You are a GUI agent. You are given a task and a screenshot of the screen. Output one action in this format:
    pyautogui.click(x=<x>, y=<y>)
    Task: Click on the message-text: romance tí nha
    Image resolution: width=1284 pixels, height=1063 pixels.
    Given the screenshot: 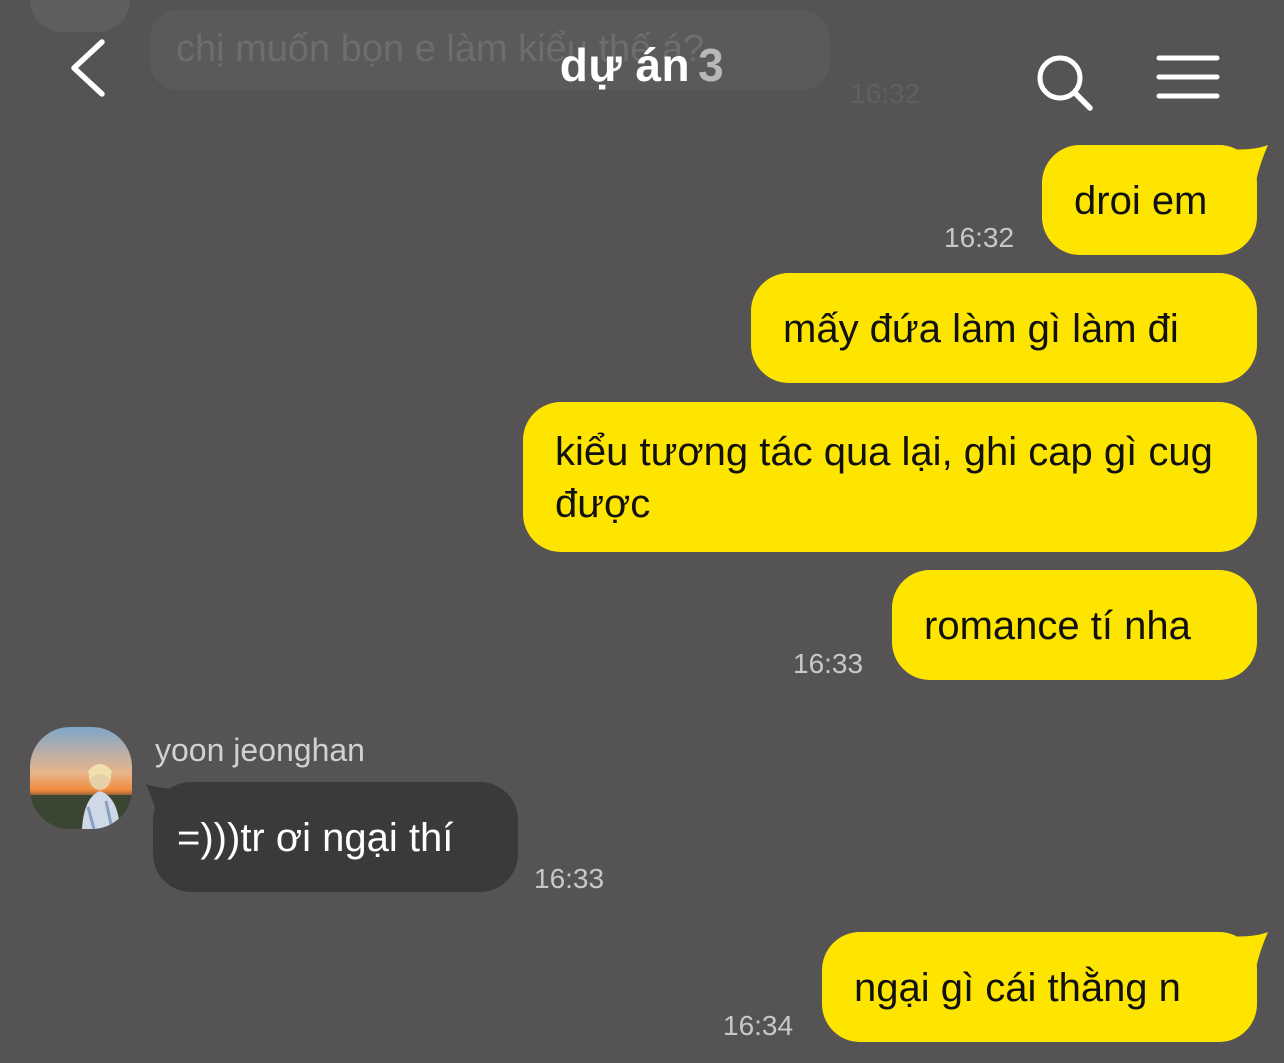 What is the action you would take?
    pyautogui.click(x=1057, y=626)
    